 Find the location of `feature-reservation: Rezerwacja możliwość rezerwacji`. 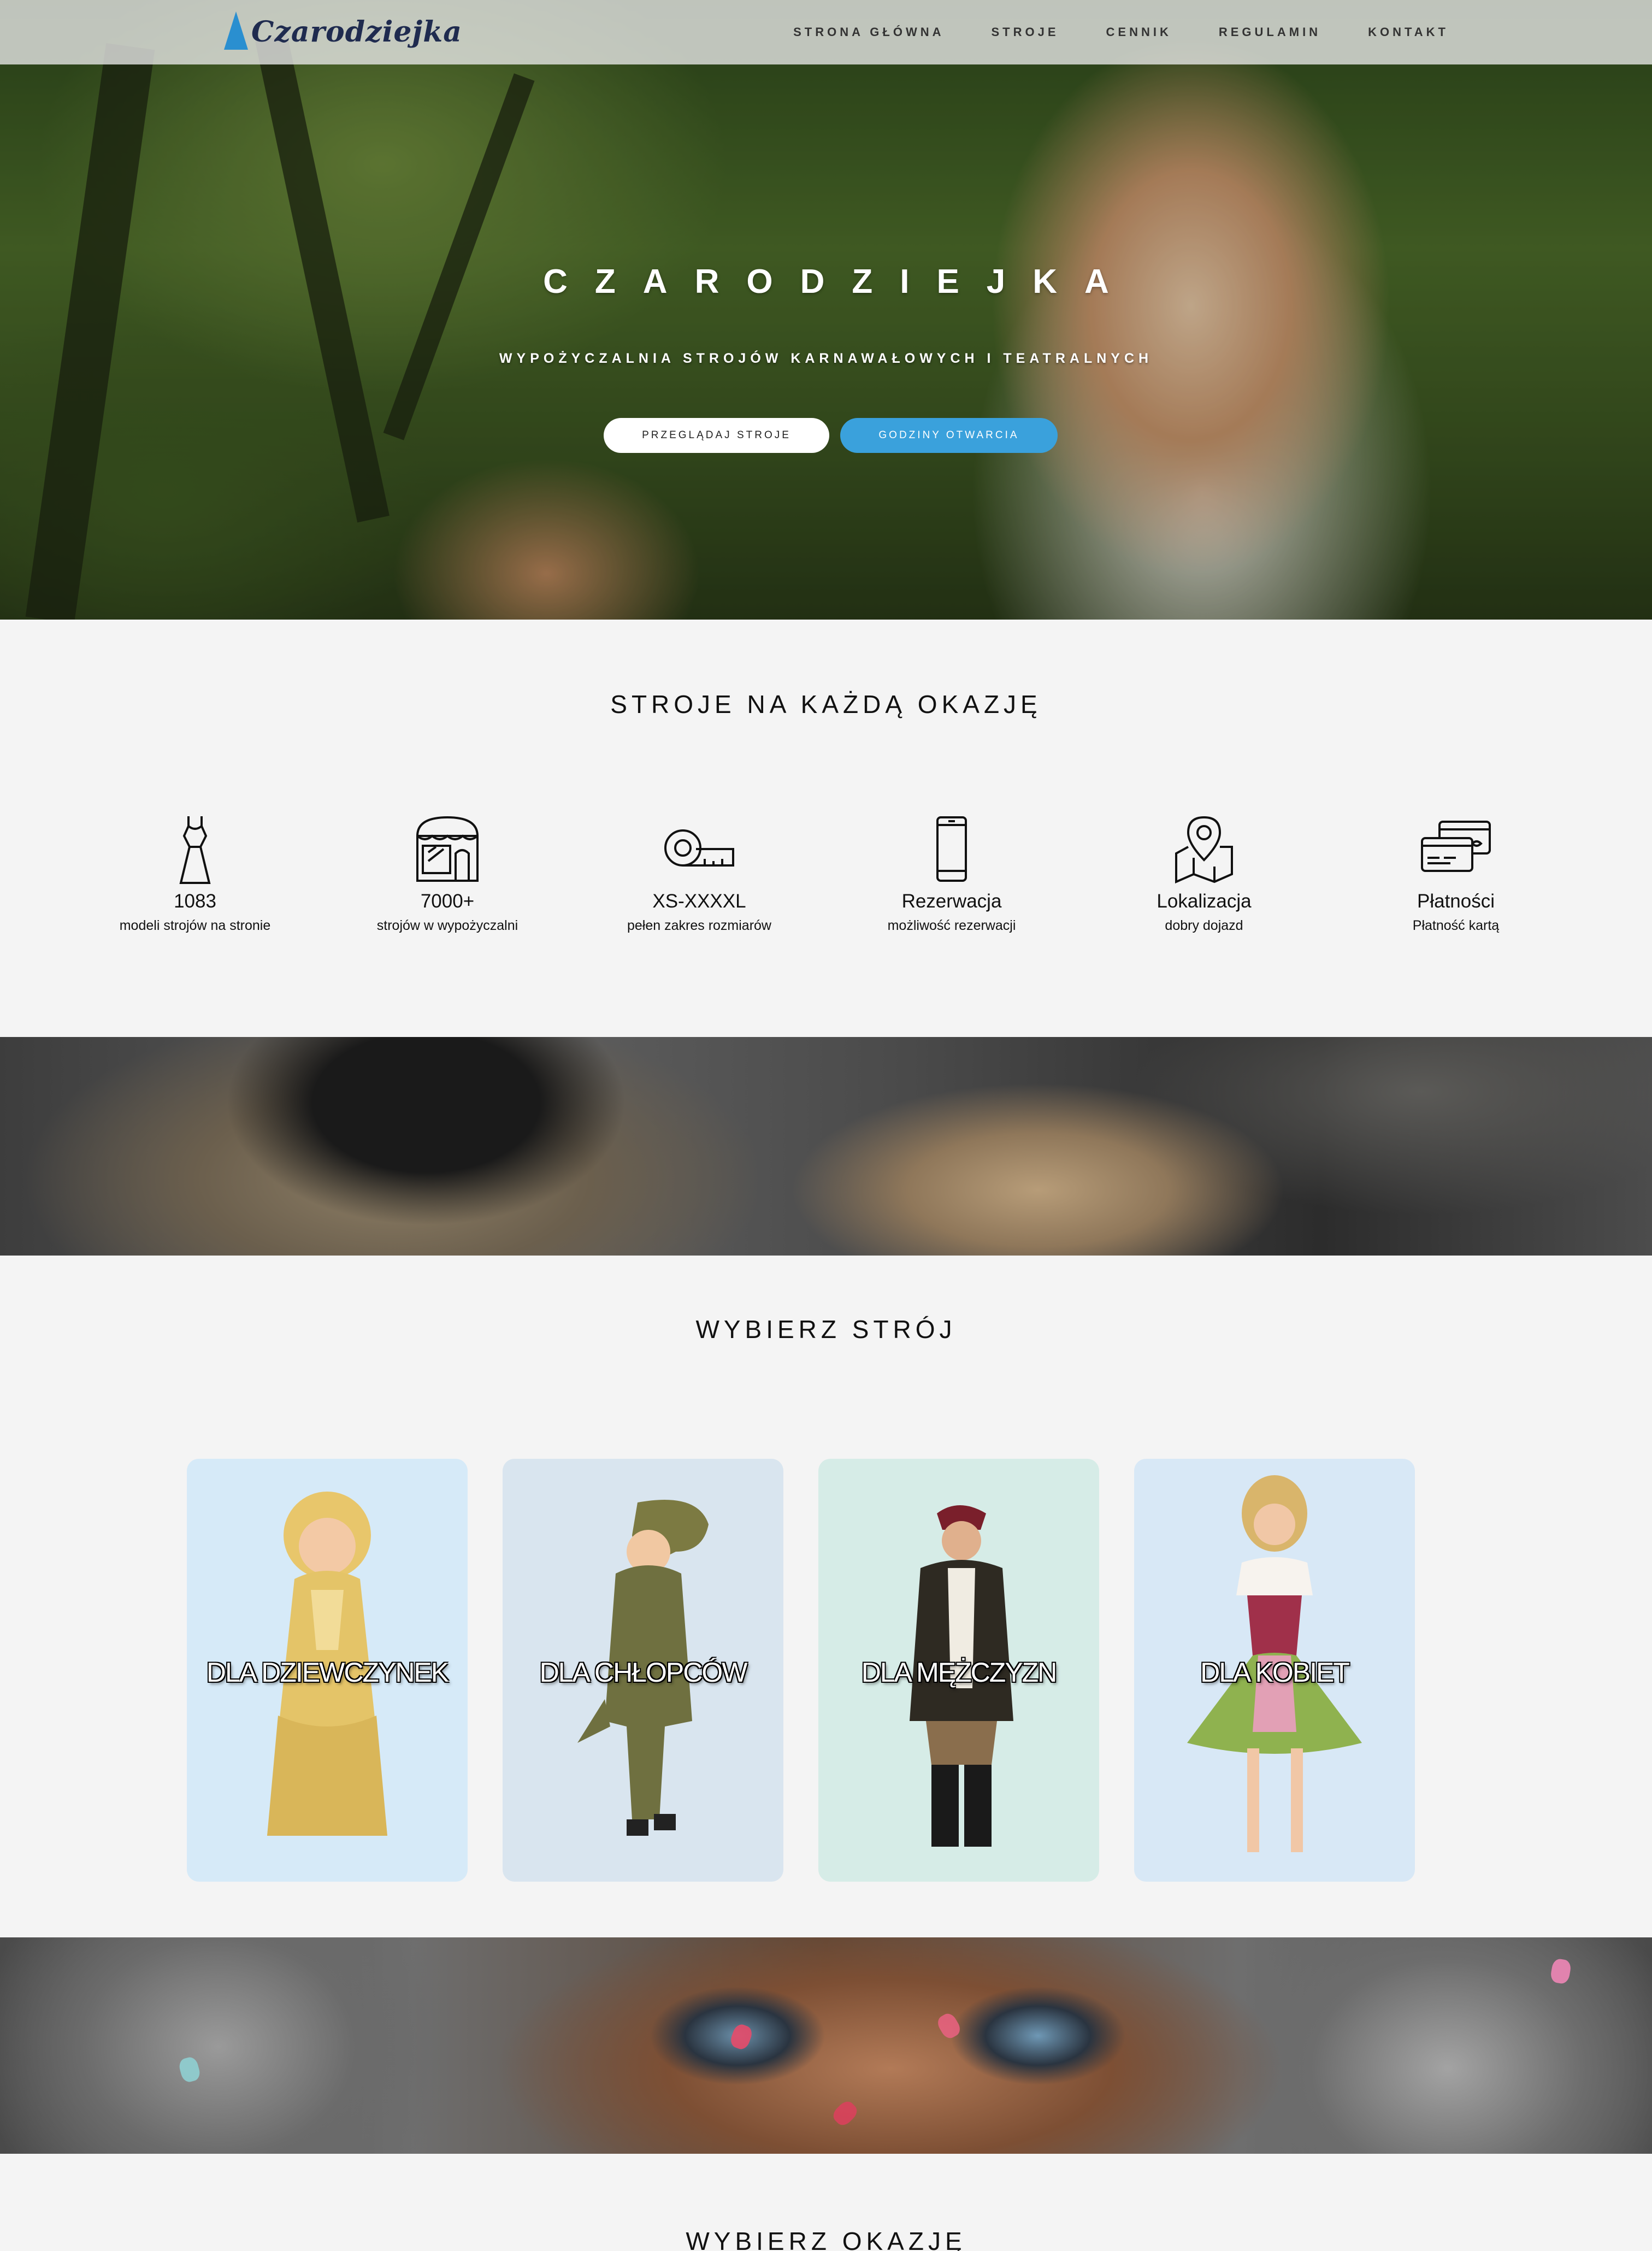

feature-reservation: Rezerwacja możliwość rezerwacji is located at coordinates (951, 874).